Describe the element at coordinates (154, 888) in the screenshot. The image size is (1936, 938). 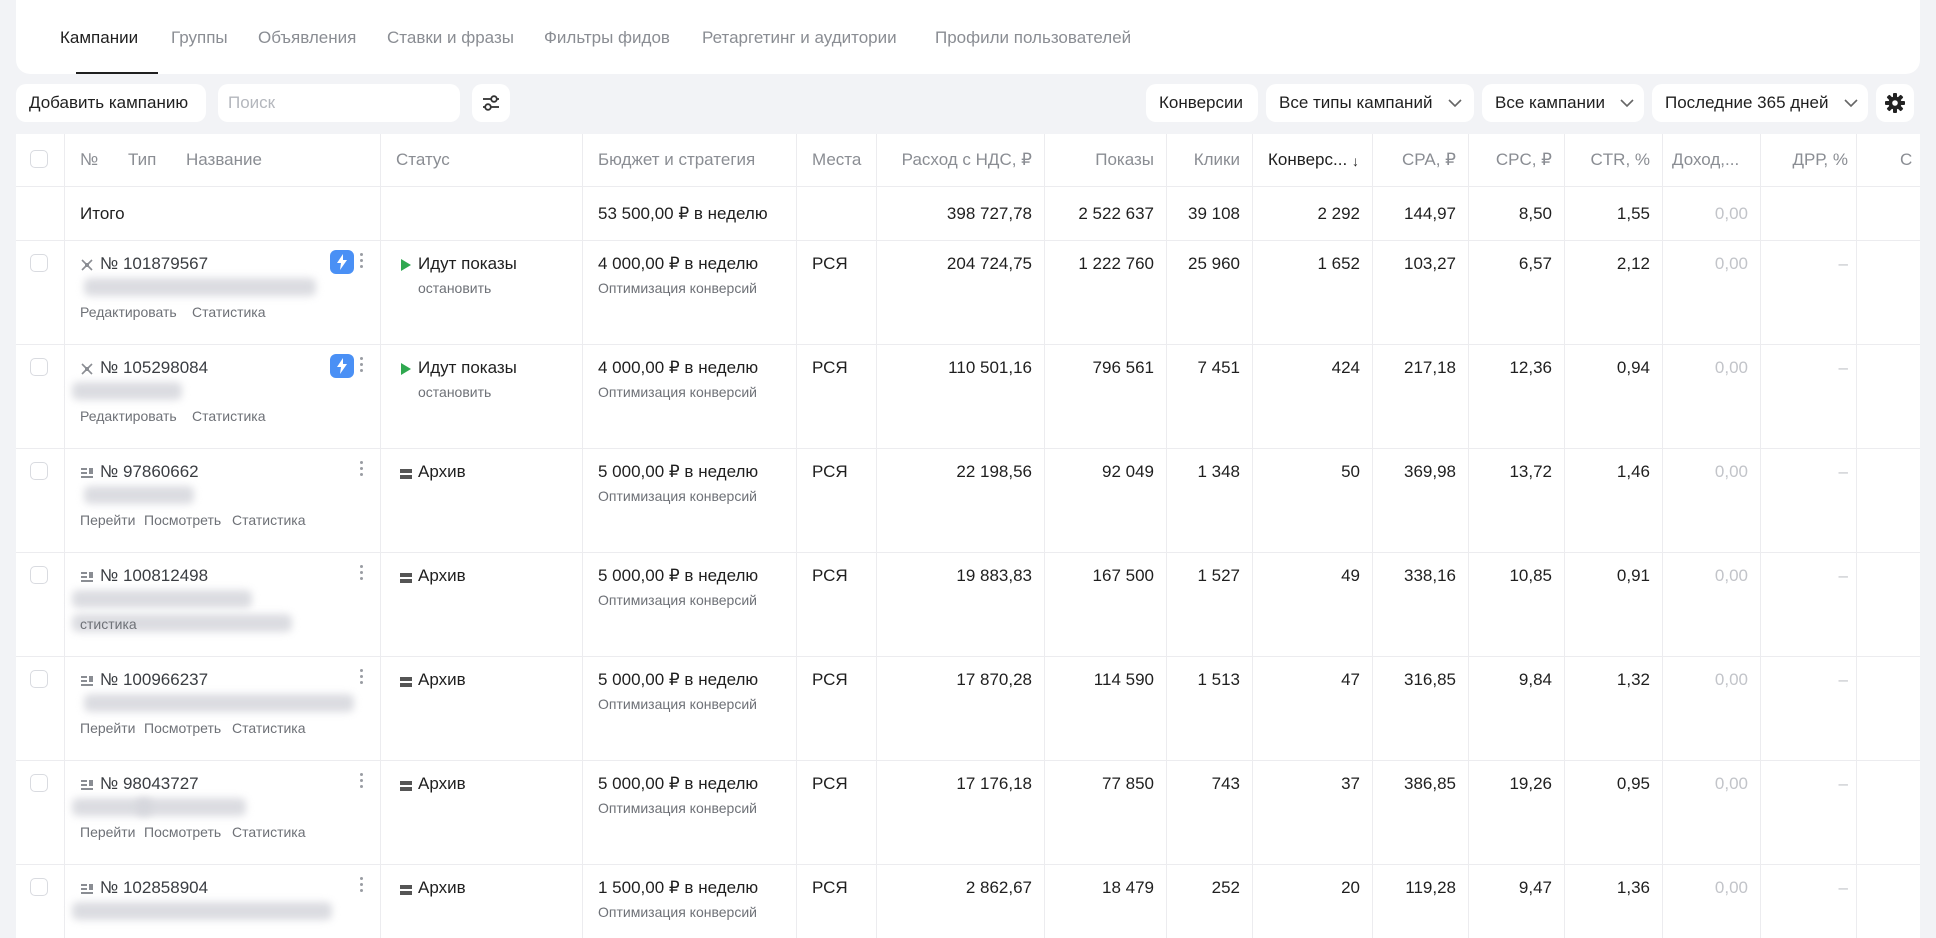
I see `campaign-number: № 102858904` at that location.